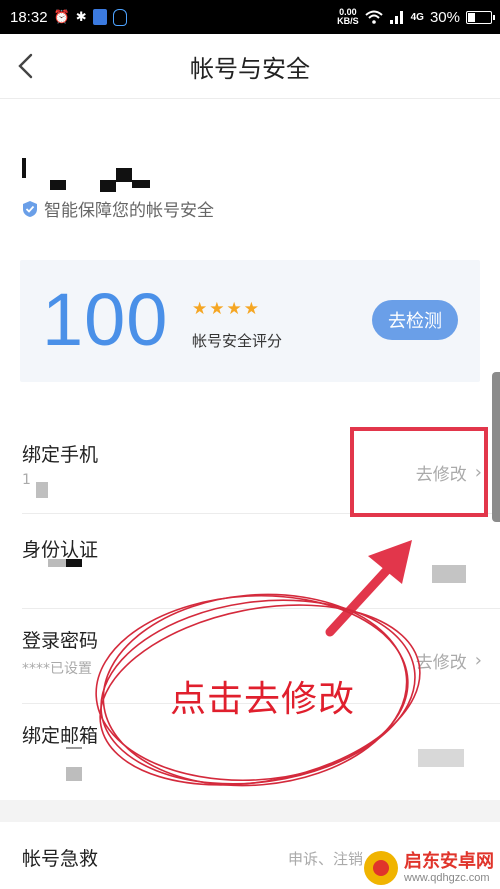 The height and width of the screenshot is (889, 500). I want to click on profile-section: 智能保障您的帐号安全, so click(252, 190).